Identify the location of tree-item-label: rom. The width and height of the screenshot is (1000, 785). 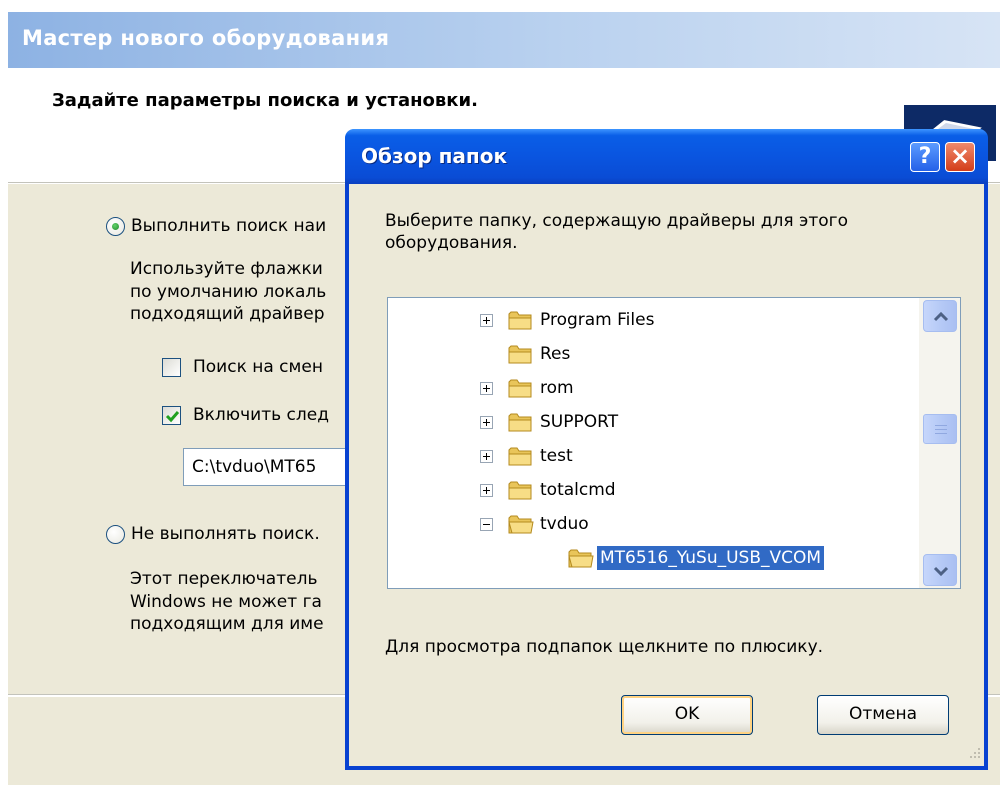
(557, 388).